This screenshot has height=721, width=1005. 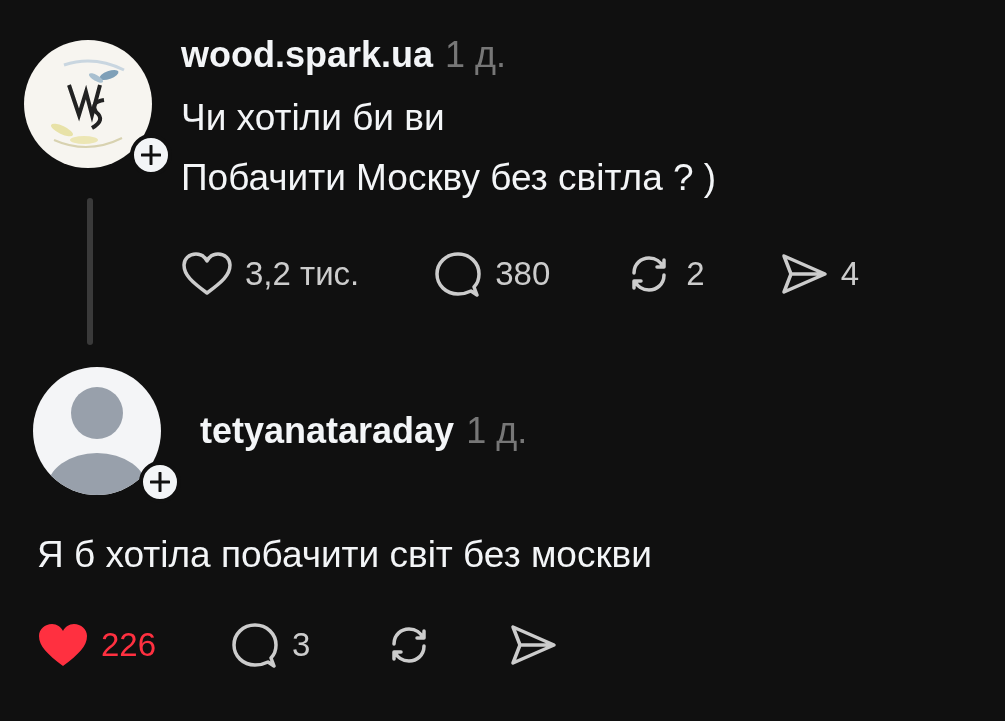 What do you see at coordinates (302, 274) in the screenshot?
I see `like-count: 3,2 тис.` at bounding box center [302, 274].